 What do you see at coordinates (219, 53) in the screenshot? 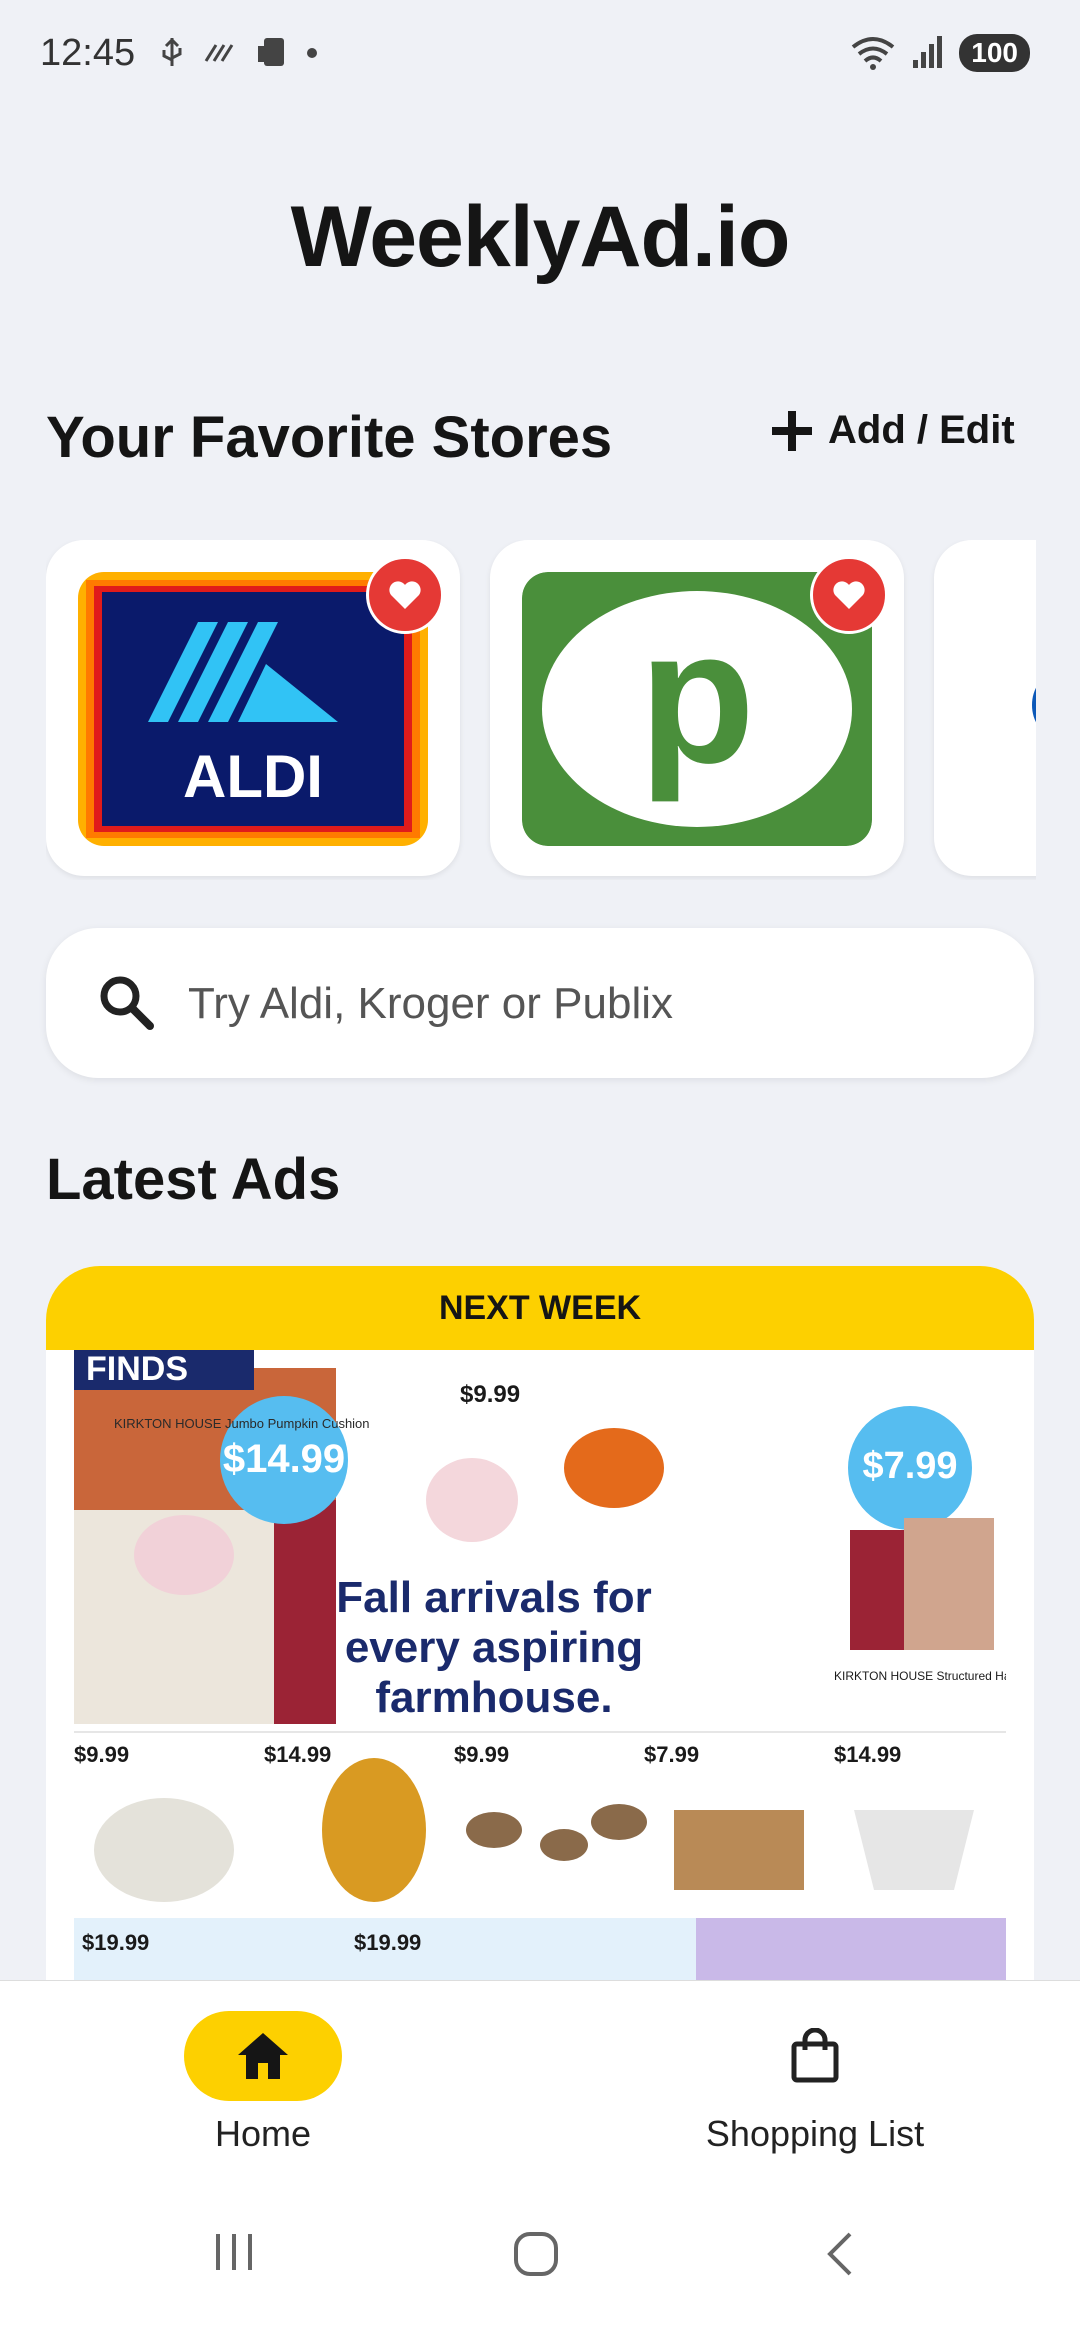
I see `nfc-icon` at bounding box center [219, 53].